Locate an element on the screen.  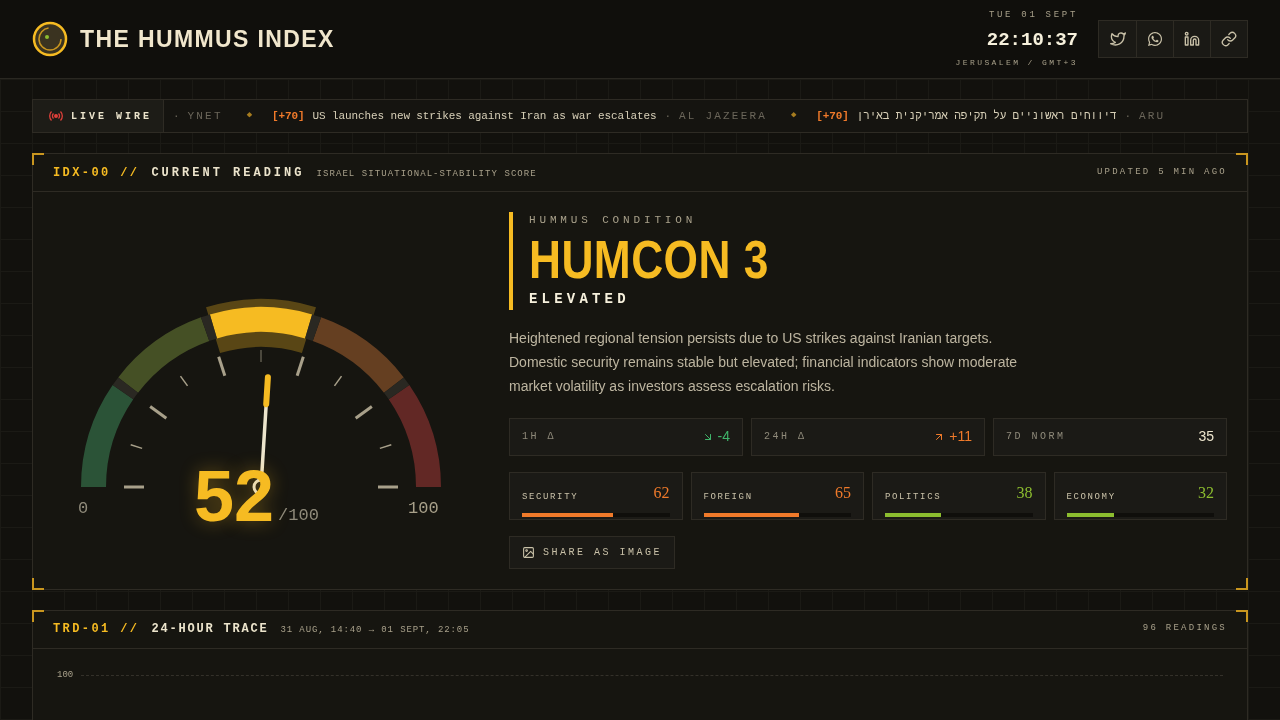
share-image-button: SHARE AS IMAGE is located at coordinates (592, 552).